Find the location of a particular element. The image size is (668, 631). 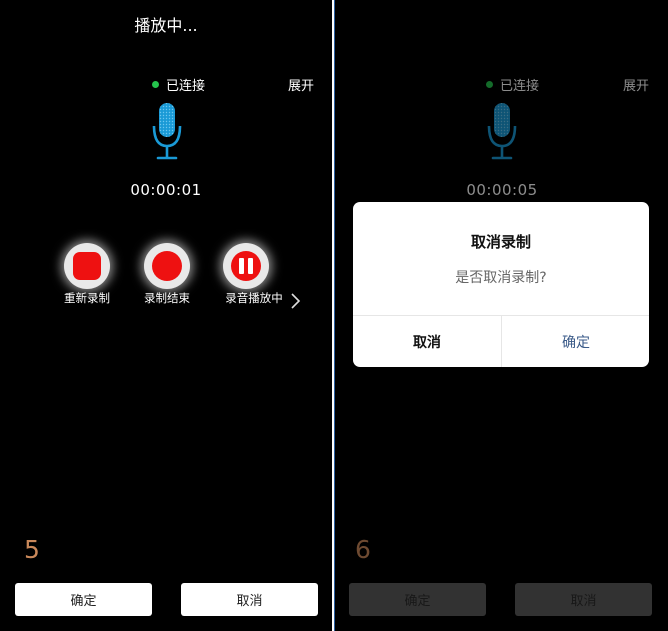

recording-timer: 00:00:01 is located at coordinates (166, 190).